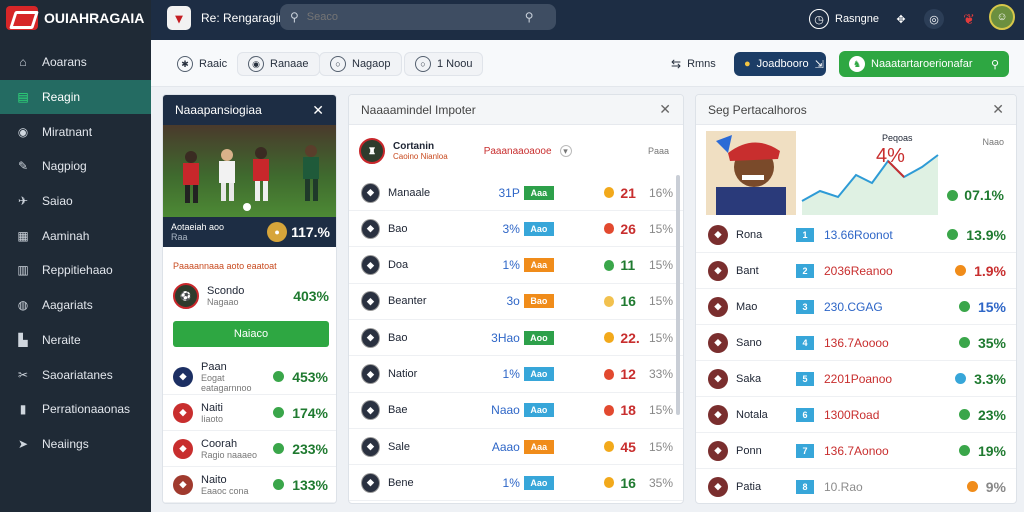 The width and height of the screenshot is (1024, 512). What do you see at coordinates (630, 337) in the screenshot?
I see `impact-num: 22.` at bounding box center [630, 337].